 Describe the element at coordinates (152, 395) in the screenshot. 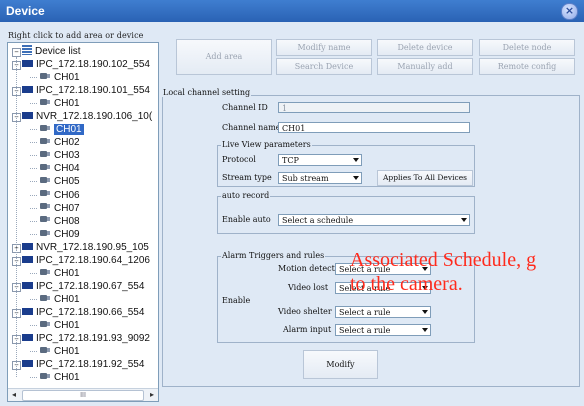

I see `scroll-right-icon: ▸` at that location.